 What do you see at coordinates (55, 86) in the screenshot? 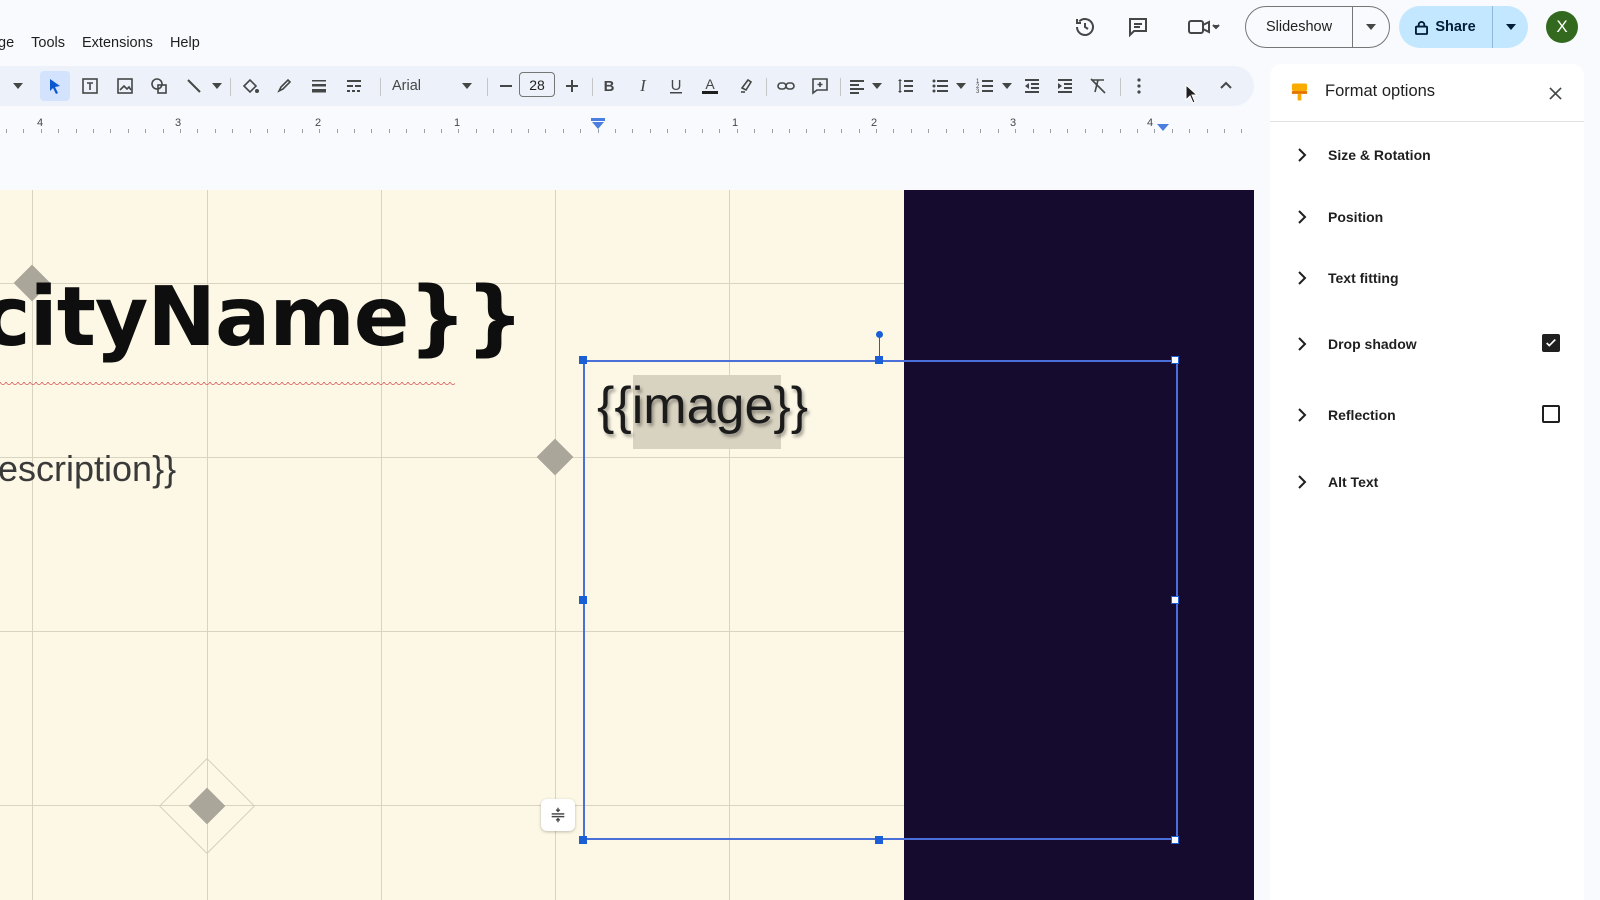
I see `select-tool-icon` at bounding box center [55, 86].